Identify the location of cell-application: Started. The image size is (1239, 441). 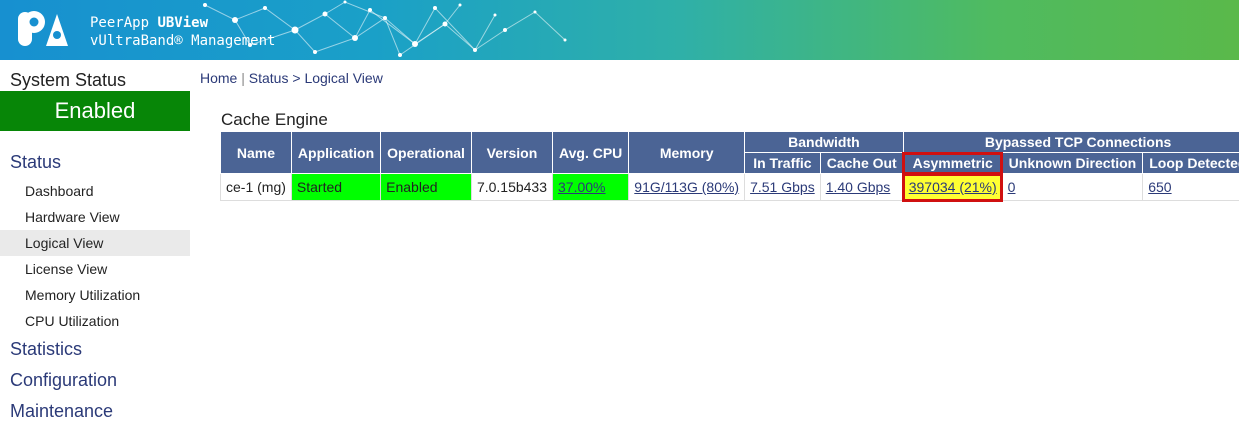
(336, 187).